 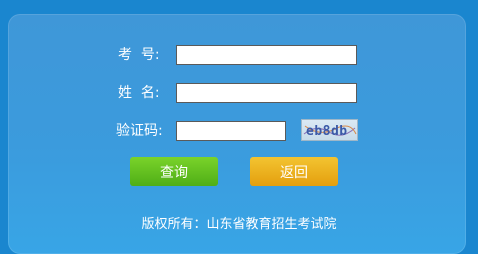 I want to click on captcha-input, so click(x=231, y=131).